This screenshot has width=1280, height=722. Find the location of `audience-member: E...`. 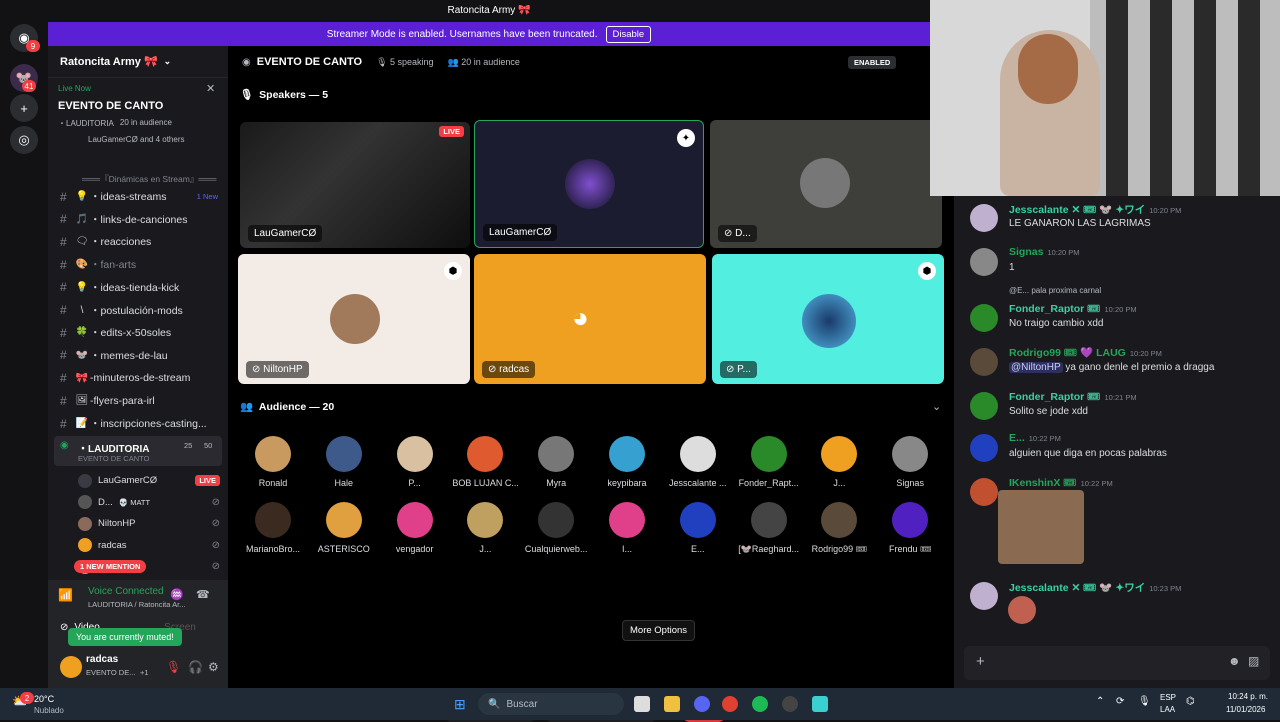

audience-member: E... is located at coordinates (698, 528).